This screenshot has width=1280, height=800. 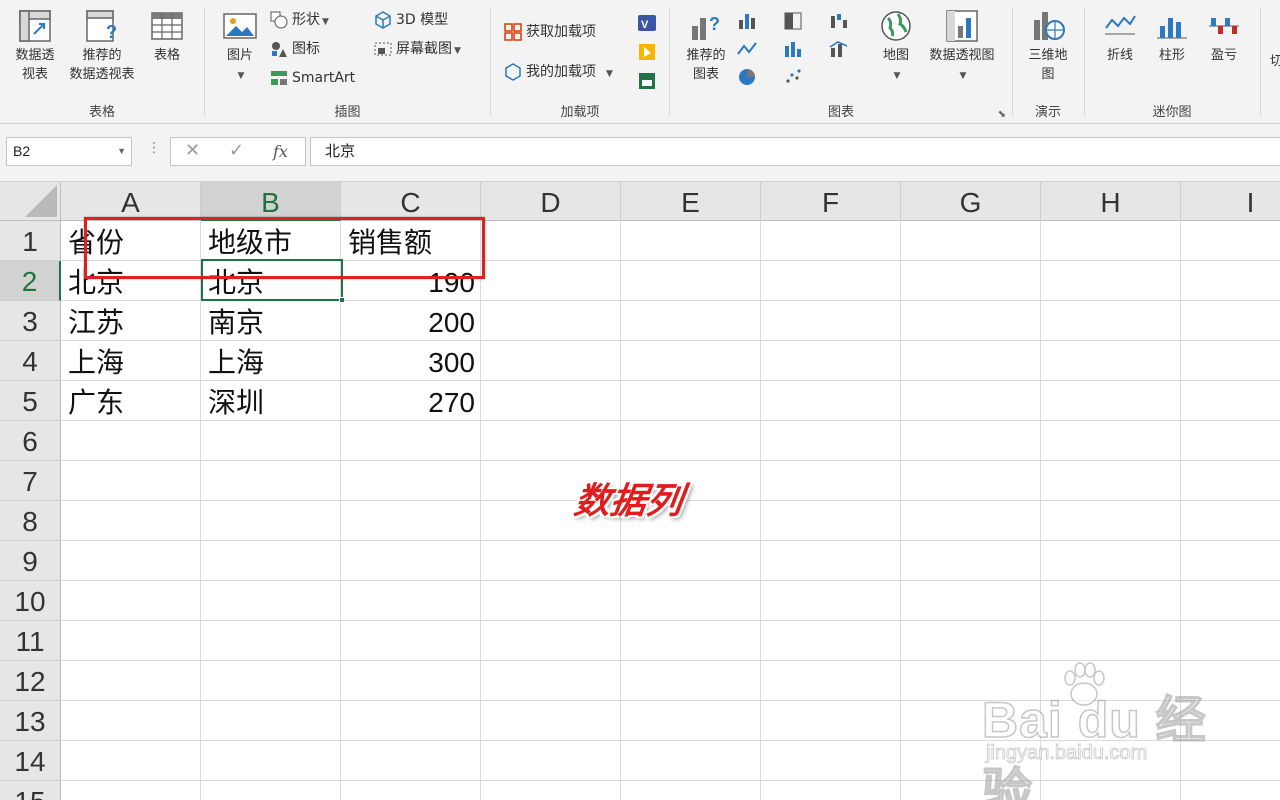 I want to click on my-addins-icon, so click(x=513, y=72).